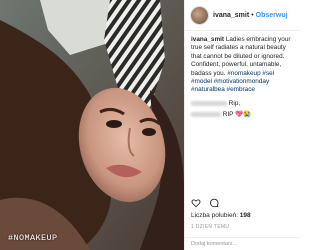  I want to click on photo-overlay-text: #NOMAKEUP, so click(33, 238).